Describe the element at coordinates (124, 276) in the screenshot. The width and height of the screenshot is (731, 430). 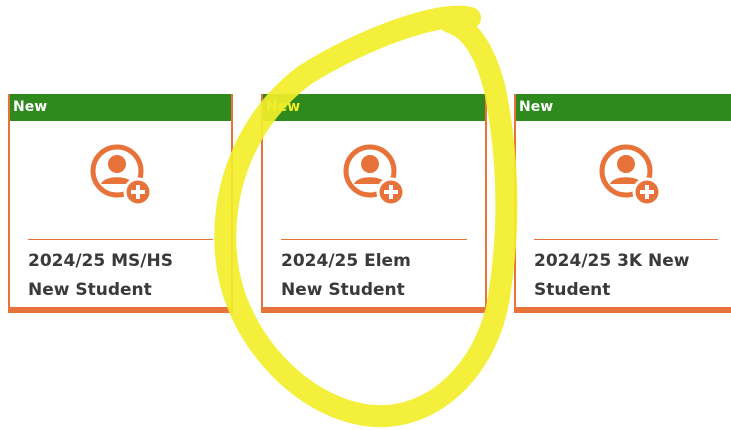
I see `card-title: 2024/25 MS/HS New Student` at that location.